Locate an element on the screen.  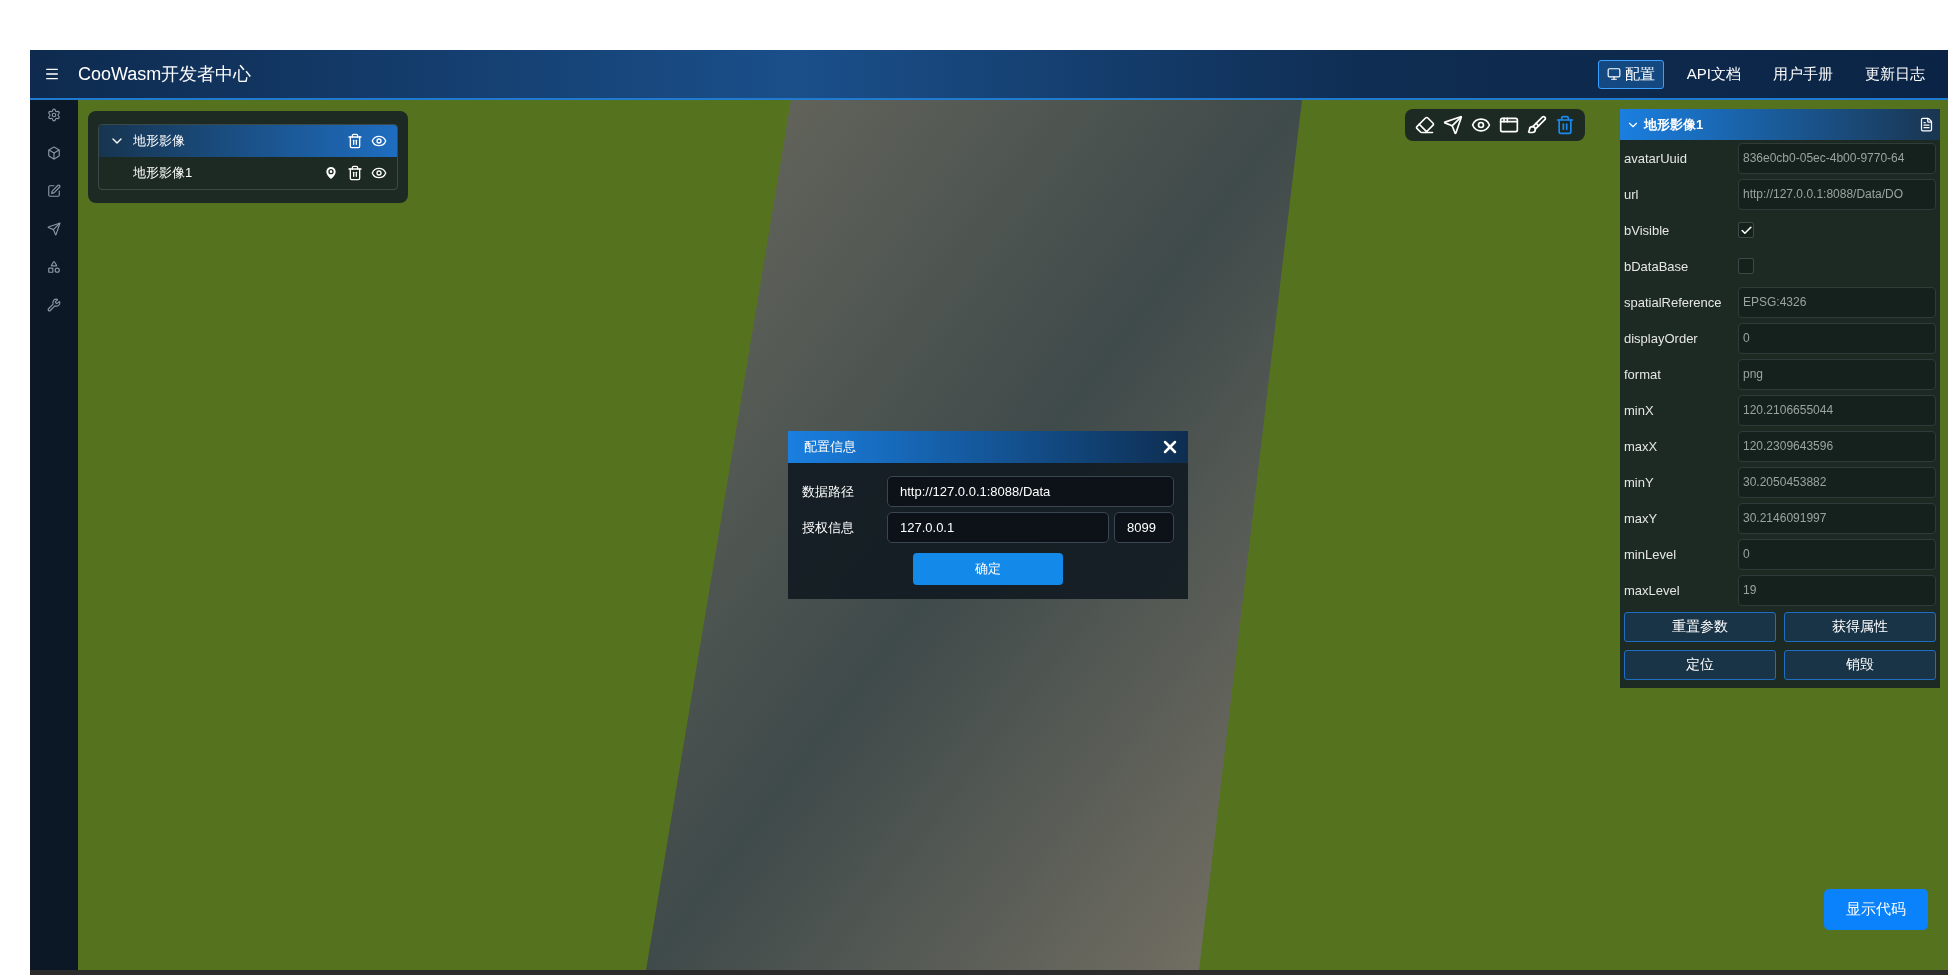
property-field: EPSG:4326 is located at coordinates (1837, 302).